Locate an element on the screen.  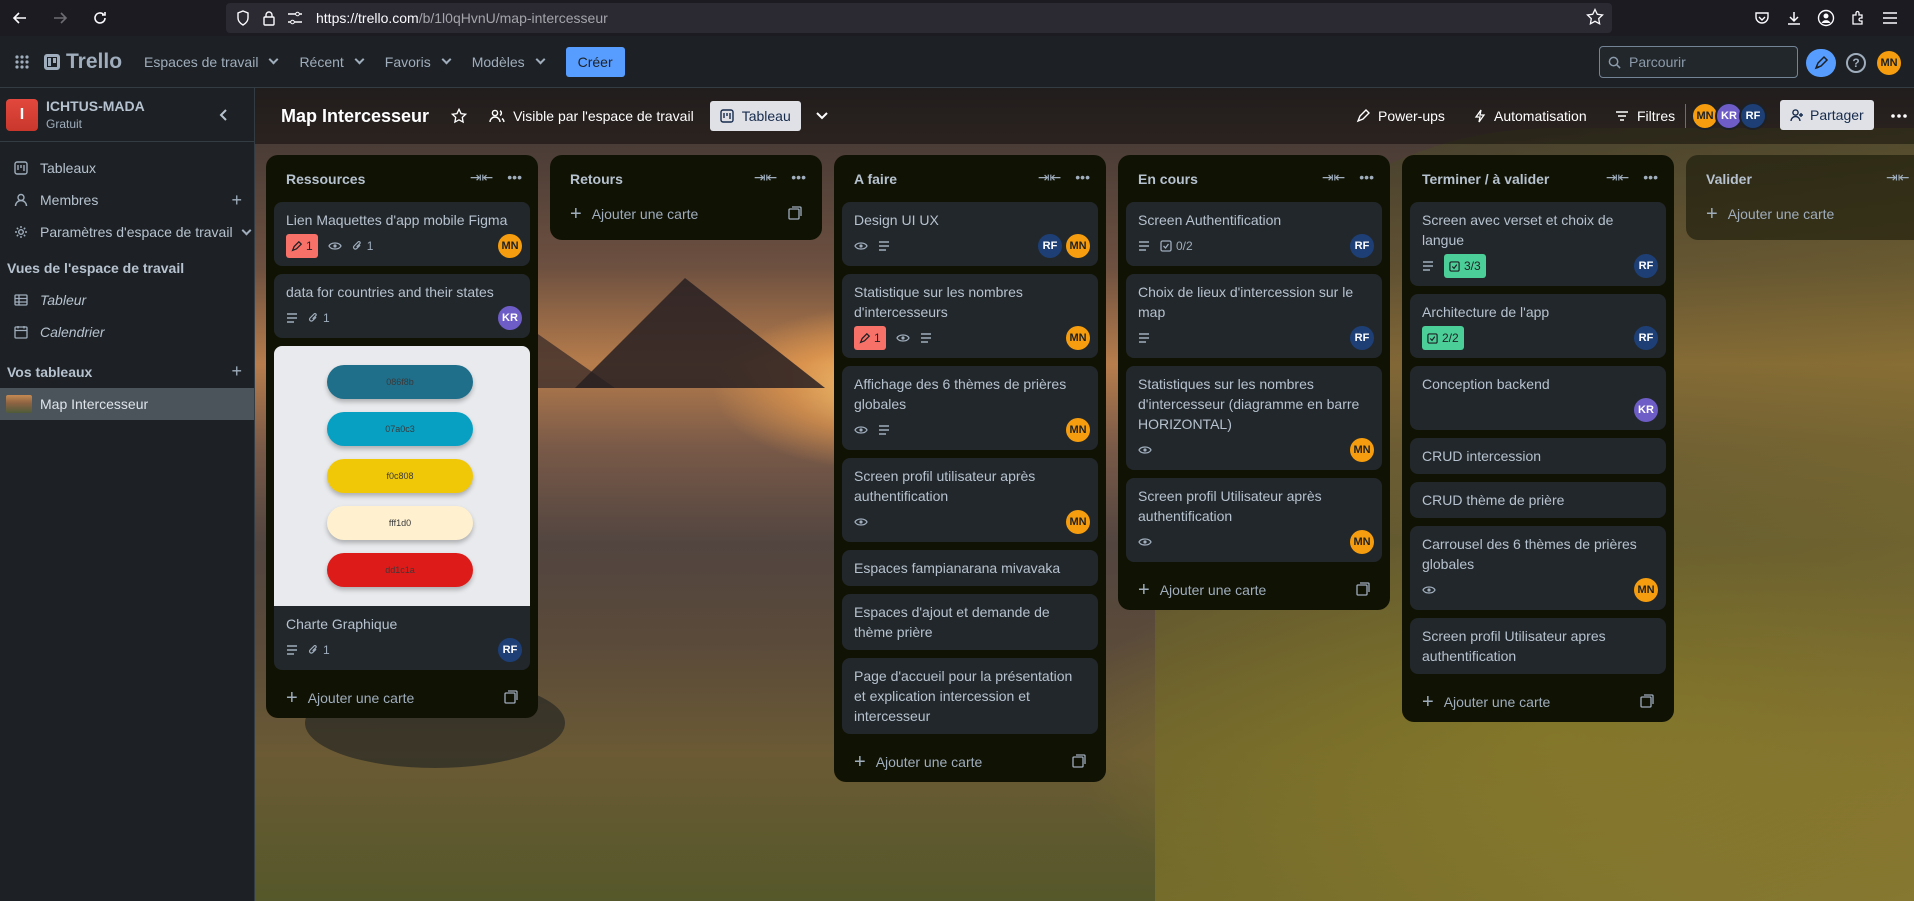
reload-icon is located at coordinates (100, 18).